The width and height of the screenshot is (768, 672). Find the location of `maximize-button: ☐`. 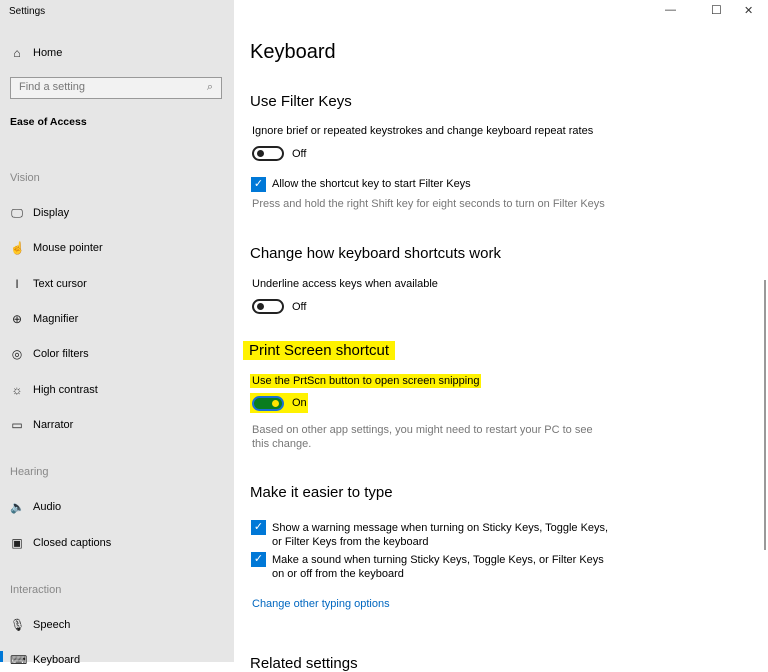

maximize-button: ☐ is located at coordinates (716, 10).